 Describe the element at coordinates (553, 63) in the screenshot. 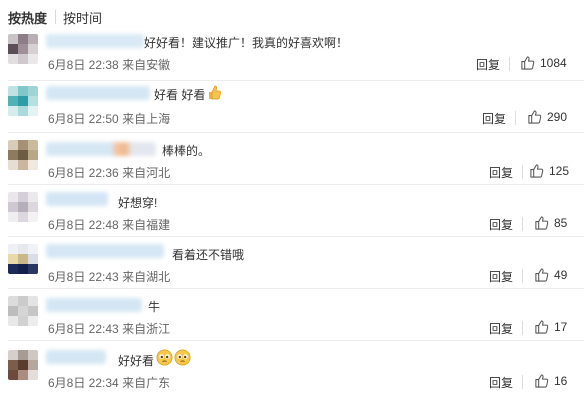

I see `like-count: 1084` at that location.